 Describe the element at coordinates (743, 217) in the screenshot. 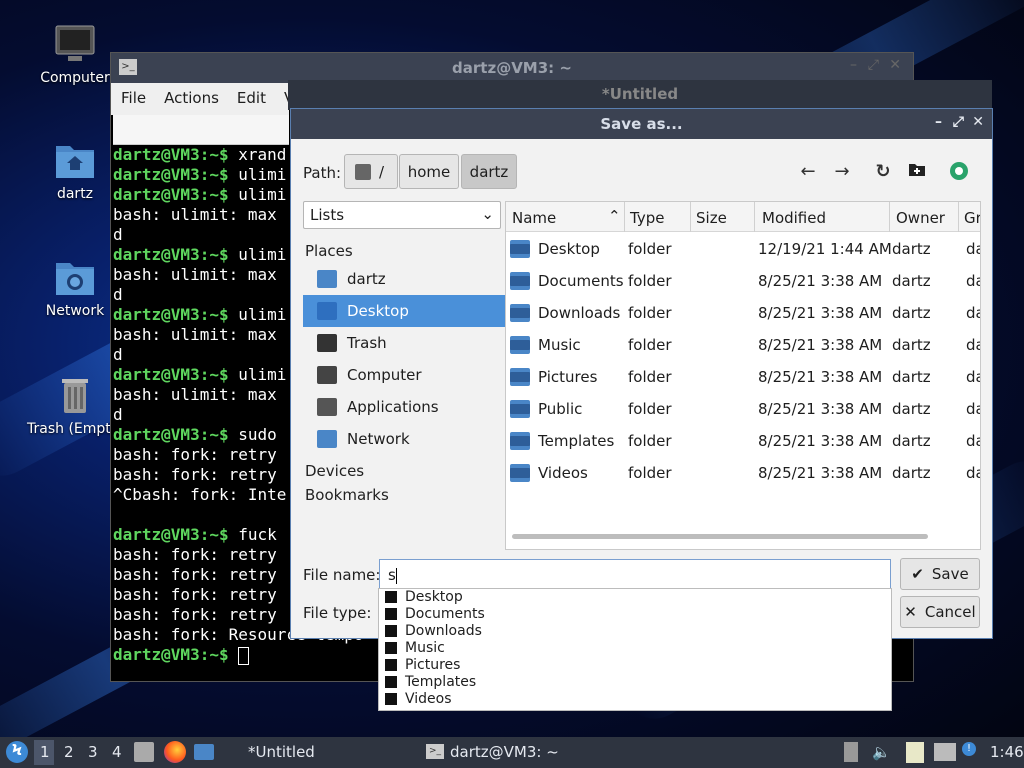

I see `file-list-header: Name ⌃ Type Size Modified Owner Gr` at that location.